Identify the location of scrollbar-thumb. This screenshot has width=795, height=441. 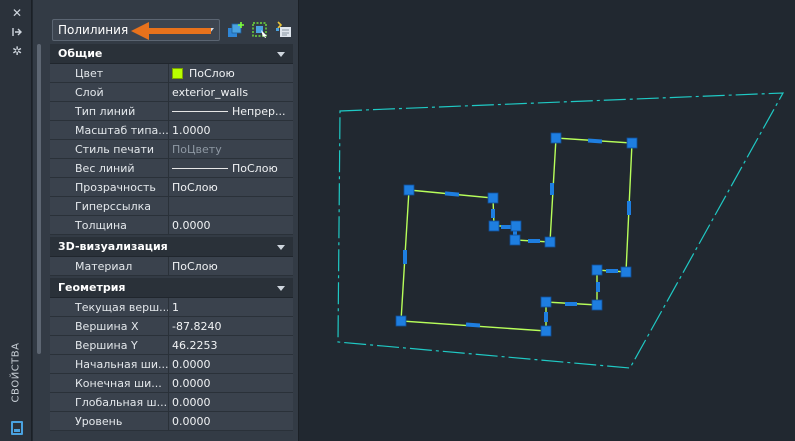
(39, 199).